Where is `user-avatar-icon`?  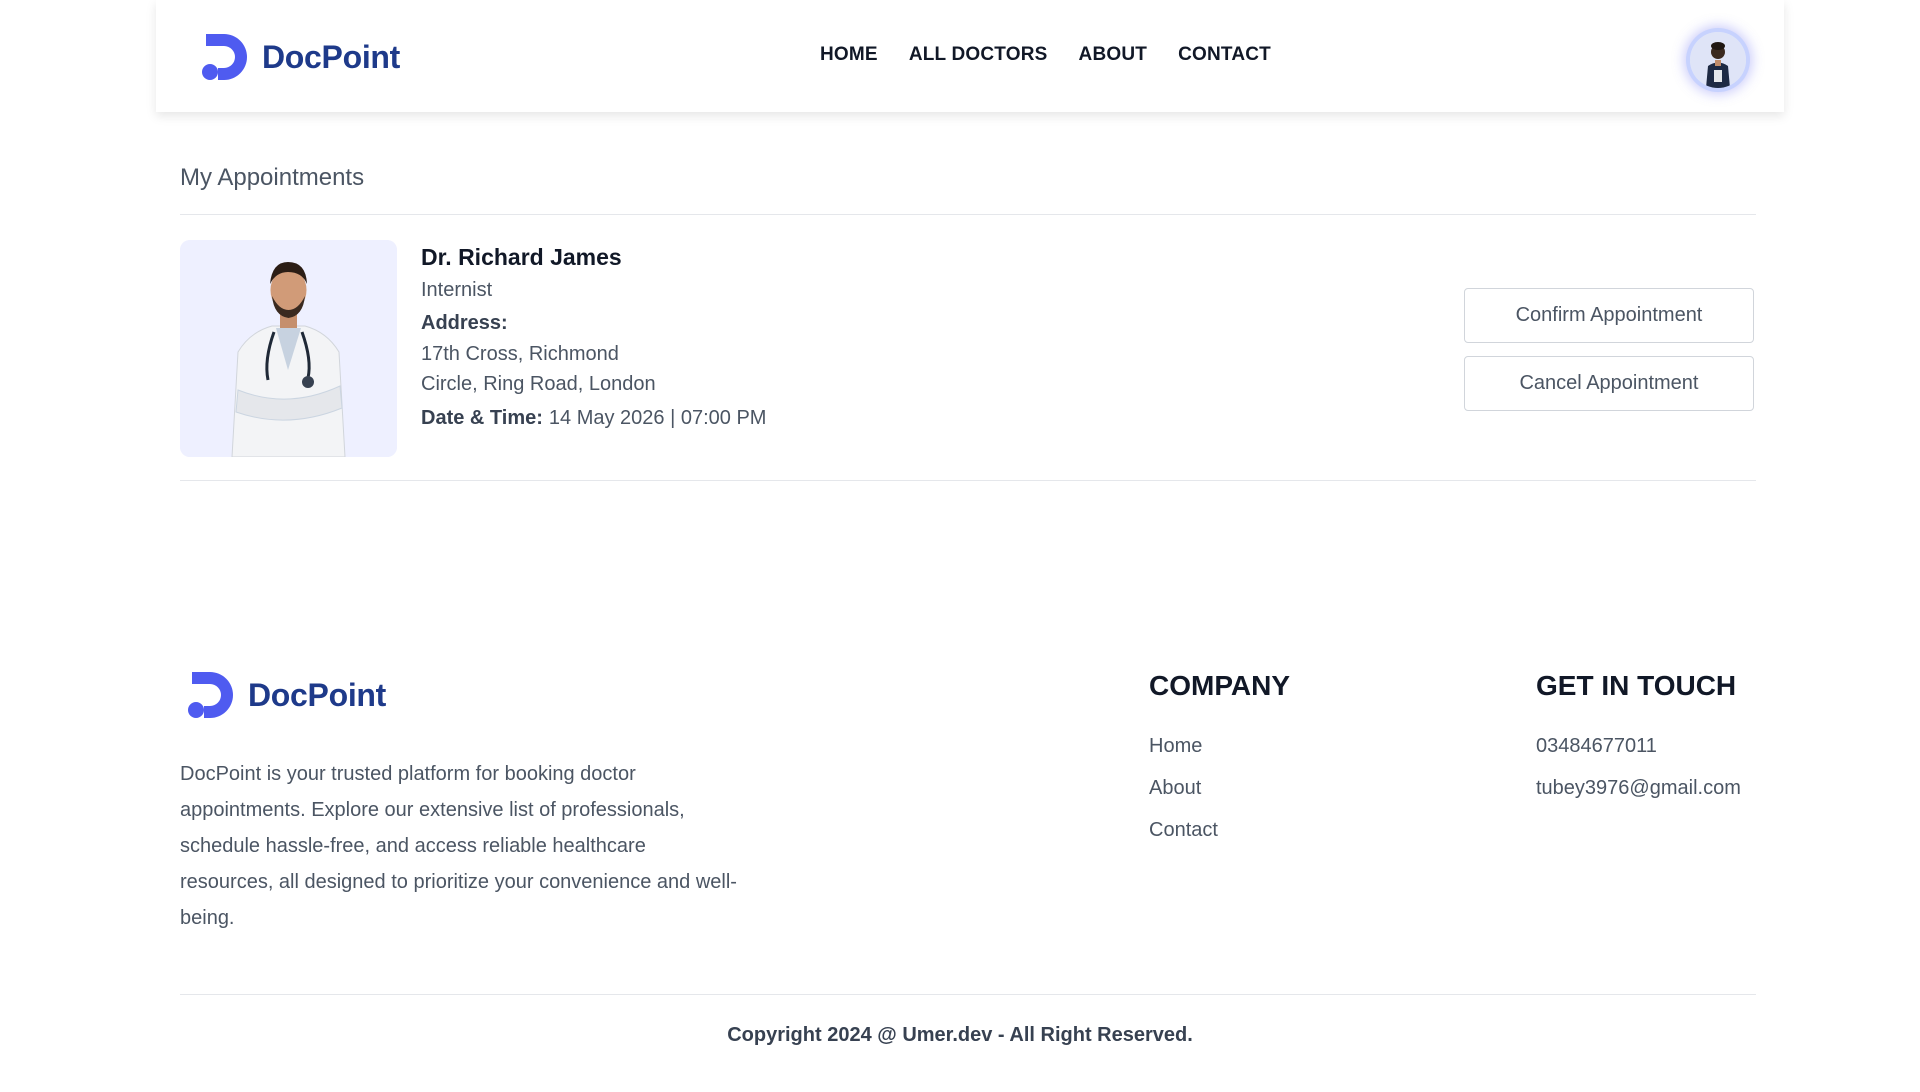 user-avatar-icon is located at coordinates (1718, 60).